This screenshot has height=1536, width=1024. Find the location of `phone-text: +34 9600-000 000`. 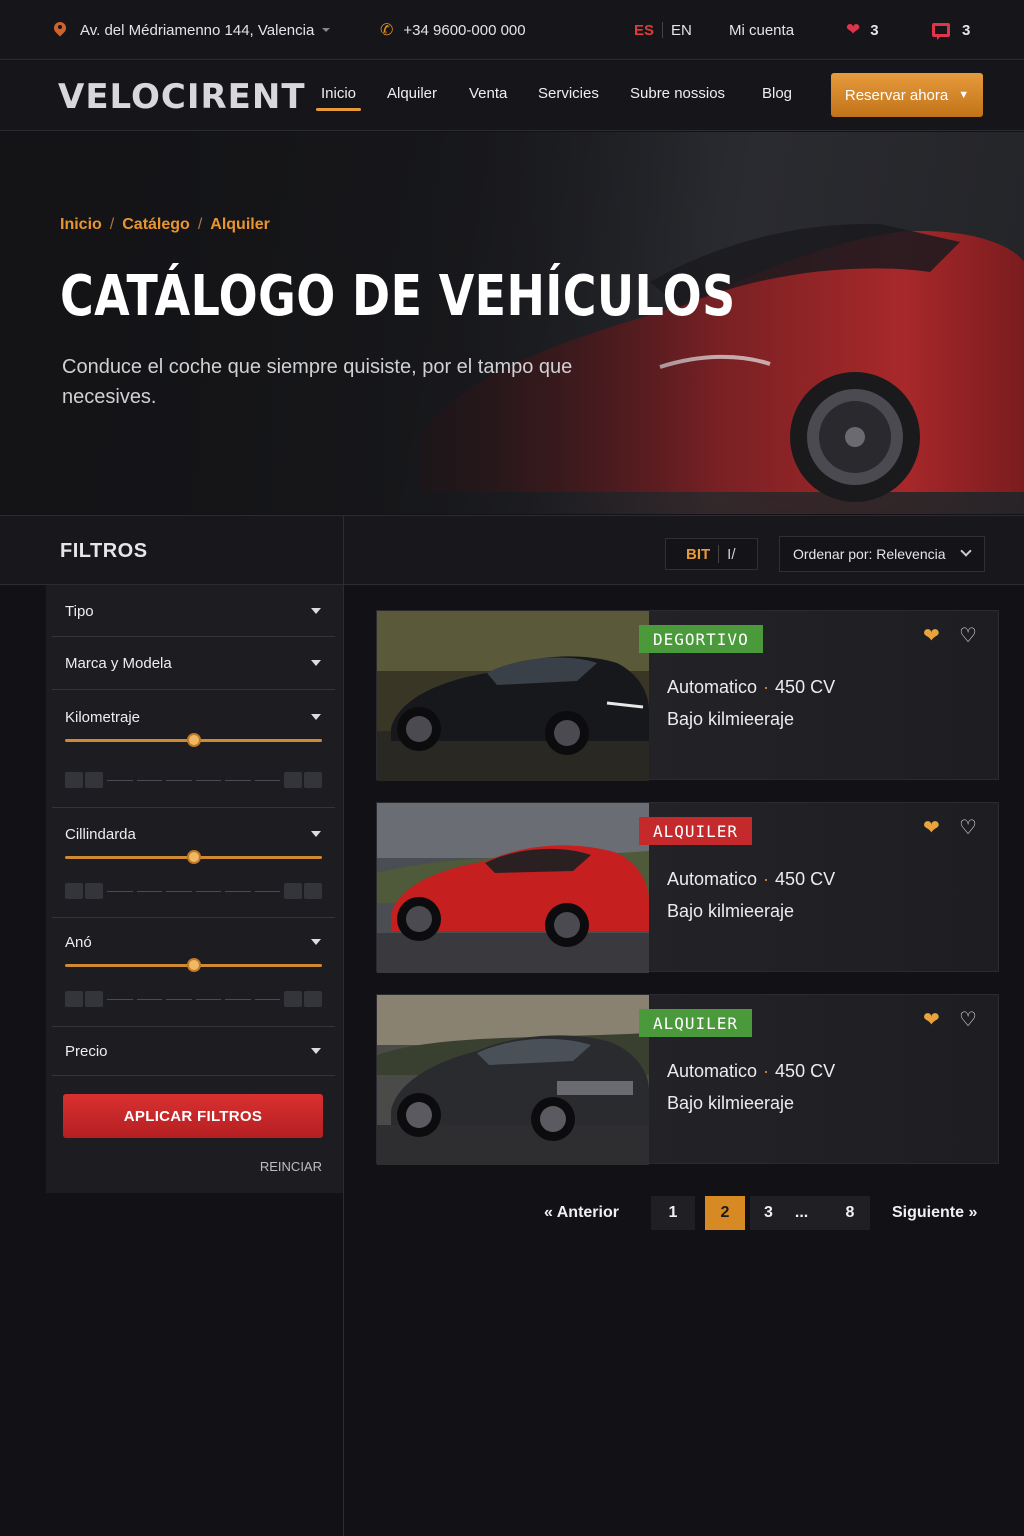

phone-text: +34 9600-000 000 is located at coordinates (464, 30).